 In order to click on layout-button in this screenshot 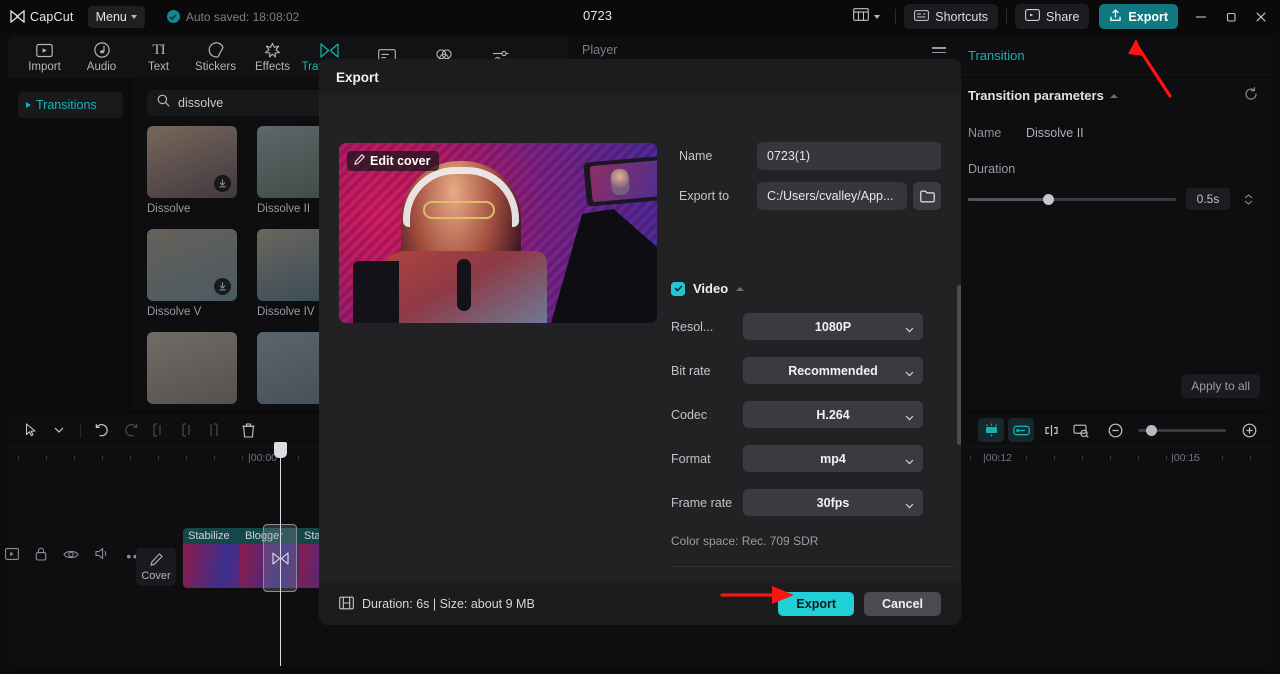, I will do `click(866, 17)`.